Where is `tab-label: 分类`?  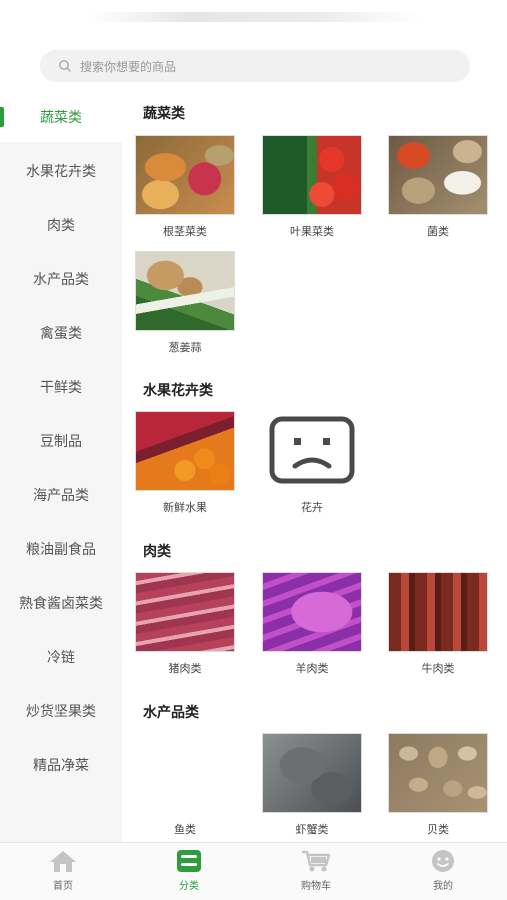 tab-label: 分类 is located at coordinates (189, 886).